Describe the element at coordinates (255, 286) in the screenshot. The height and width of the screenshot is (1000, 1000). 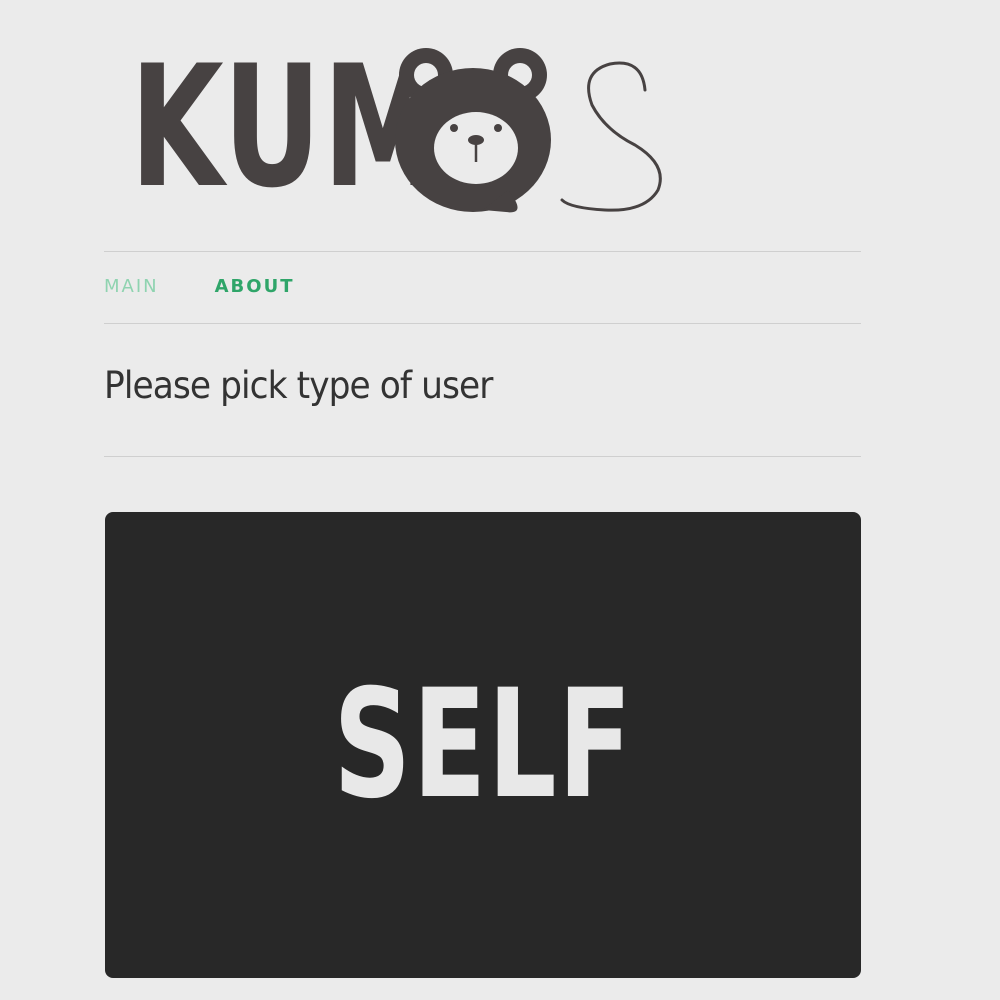
I see `nav-item-about: ABOUT` at that location.